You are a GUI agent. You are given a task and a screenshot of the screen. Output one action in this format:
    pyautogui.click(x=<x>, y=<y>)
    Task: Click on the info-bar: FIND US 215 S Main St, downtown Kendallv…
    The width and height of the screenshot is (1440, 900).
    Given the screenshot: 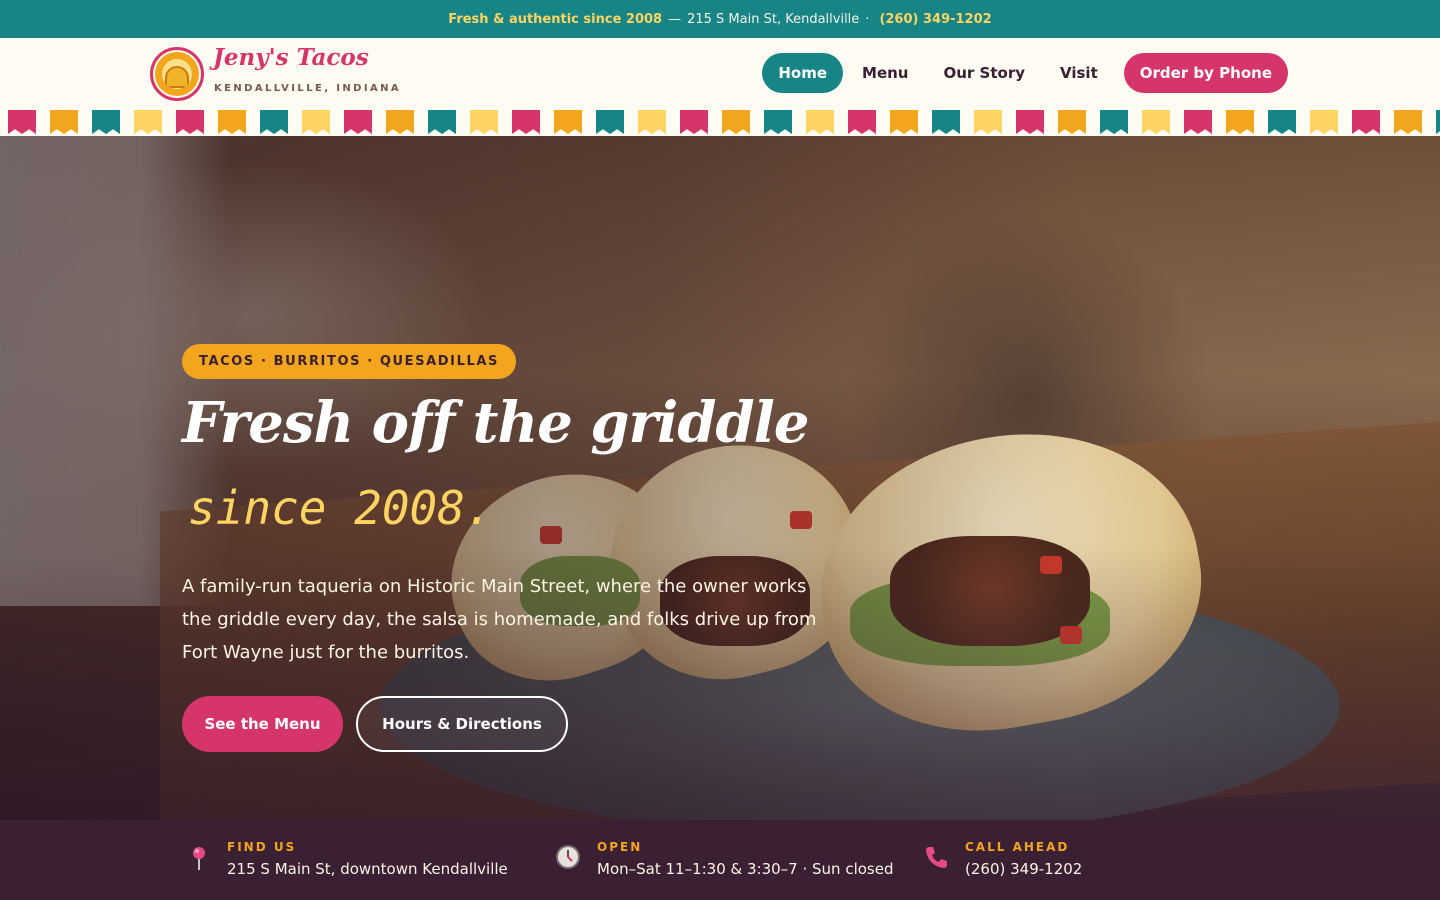 What is the action you would take?
    pyautogui.click(x=720, y=860)
    